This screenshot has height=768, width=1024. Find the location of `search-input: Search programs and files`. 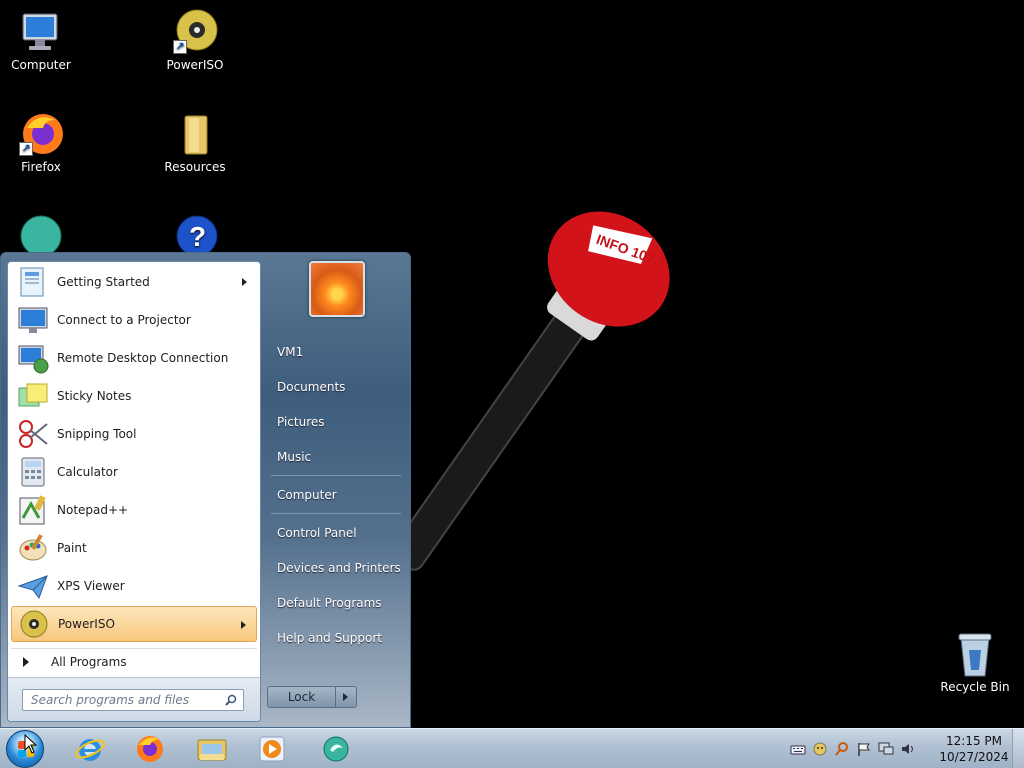

search-input: Search programs and files is located at coordinates (133, 700).